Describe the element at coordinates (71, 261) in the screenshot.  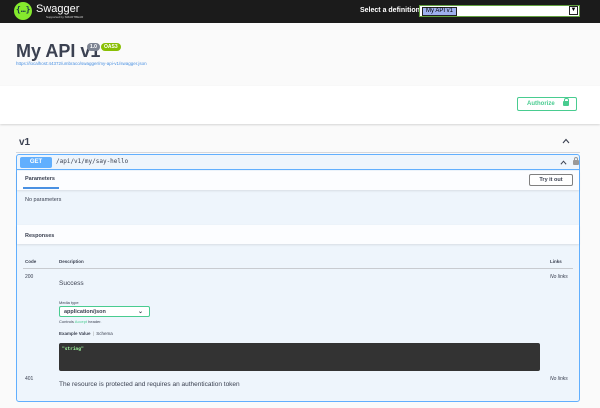
I see `column-header-description: Description` at that location.